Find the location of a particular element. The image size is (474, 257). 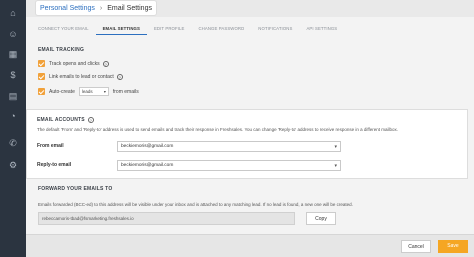

auto-create-select: leads ▾ is located at coordinates (93, 91).